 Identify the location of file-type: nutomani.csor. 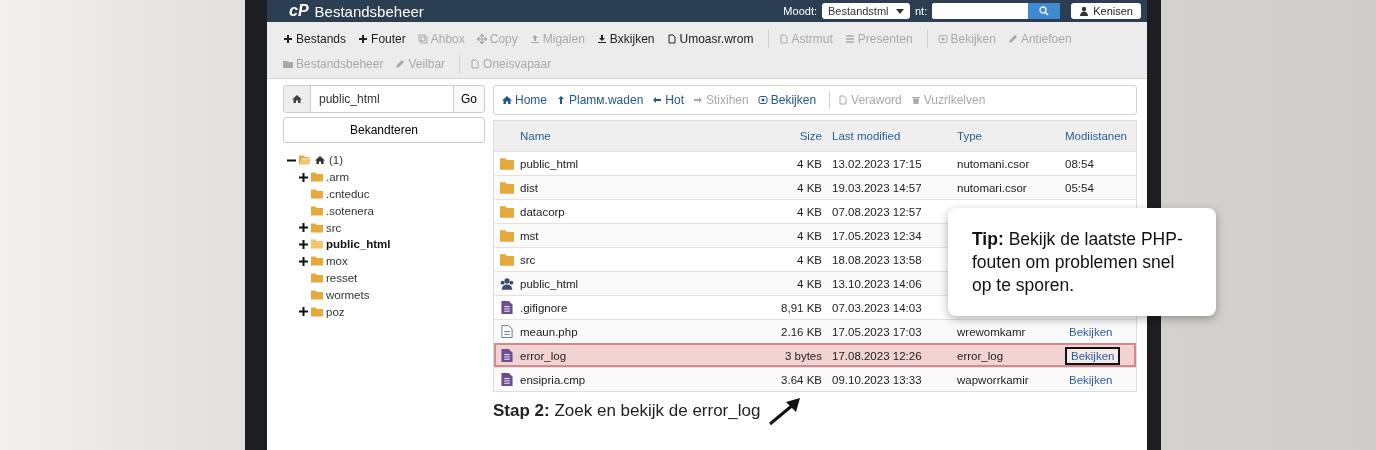
(994, 163).